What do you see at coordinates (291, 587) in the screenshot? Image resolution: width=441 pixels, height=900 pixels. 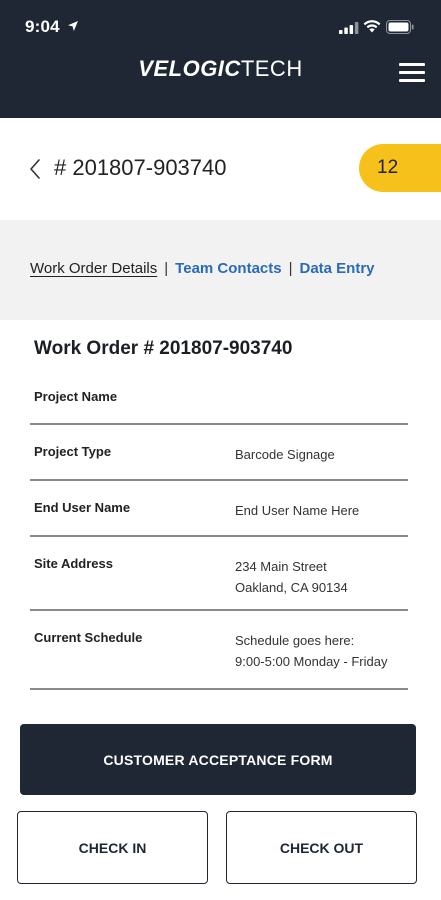 I see `detail-value-line: Oakland, CA 90134` at bounding box center [291, 587].